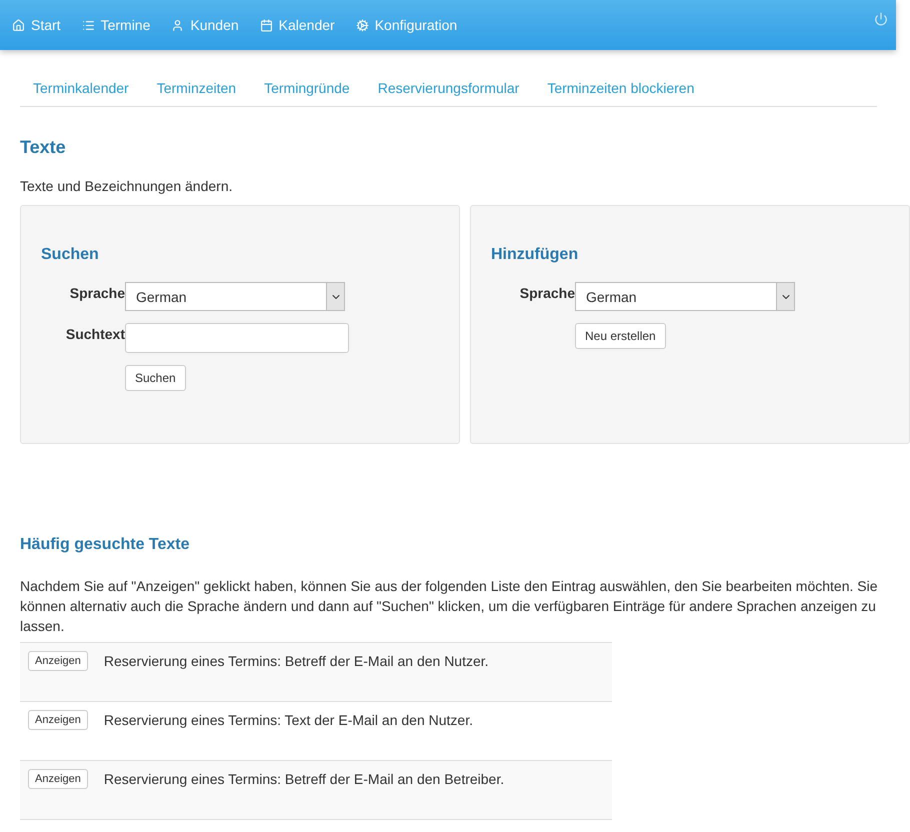 The height and width of the screenshot is (832, 910). I want to click on field-label: Suchtext, so click(94, 333).